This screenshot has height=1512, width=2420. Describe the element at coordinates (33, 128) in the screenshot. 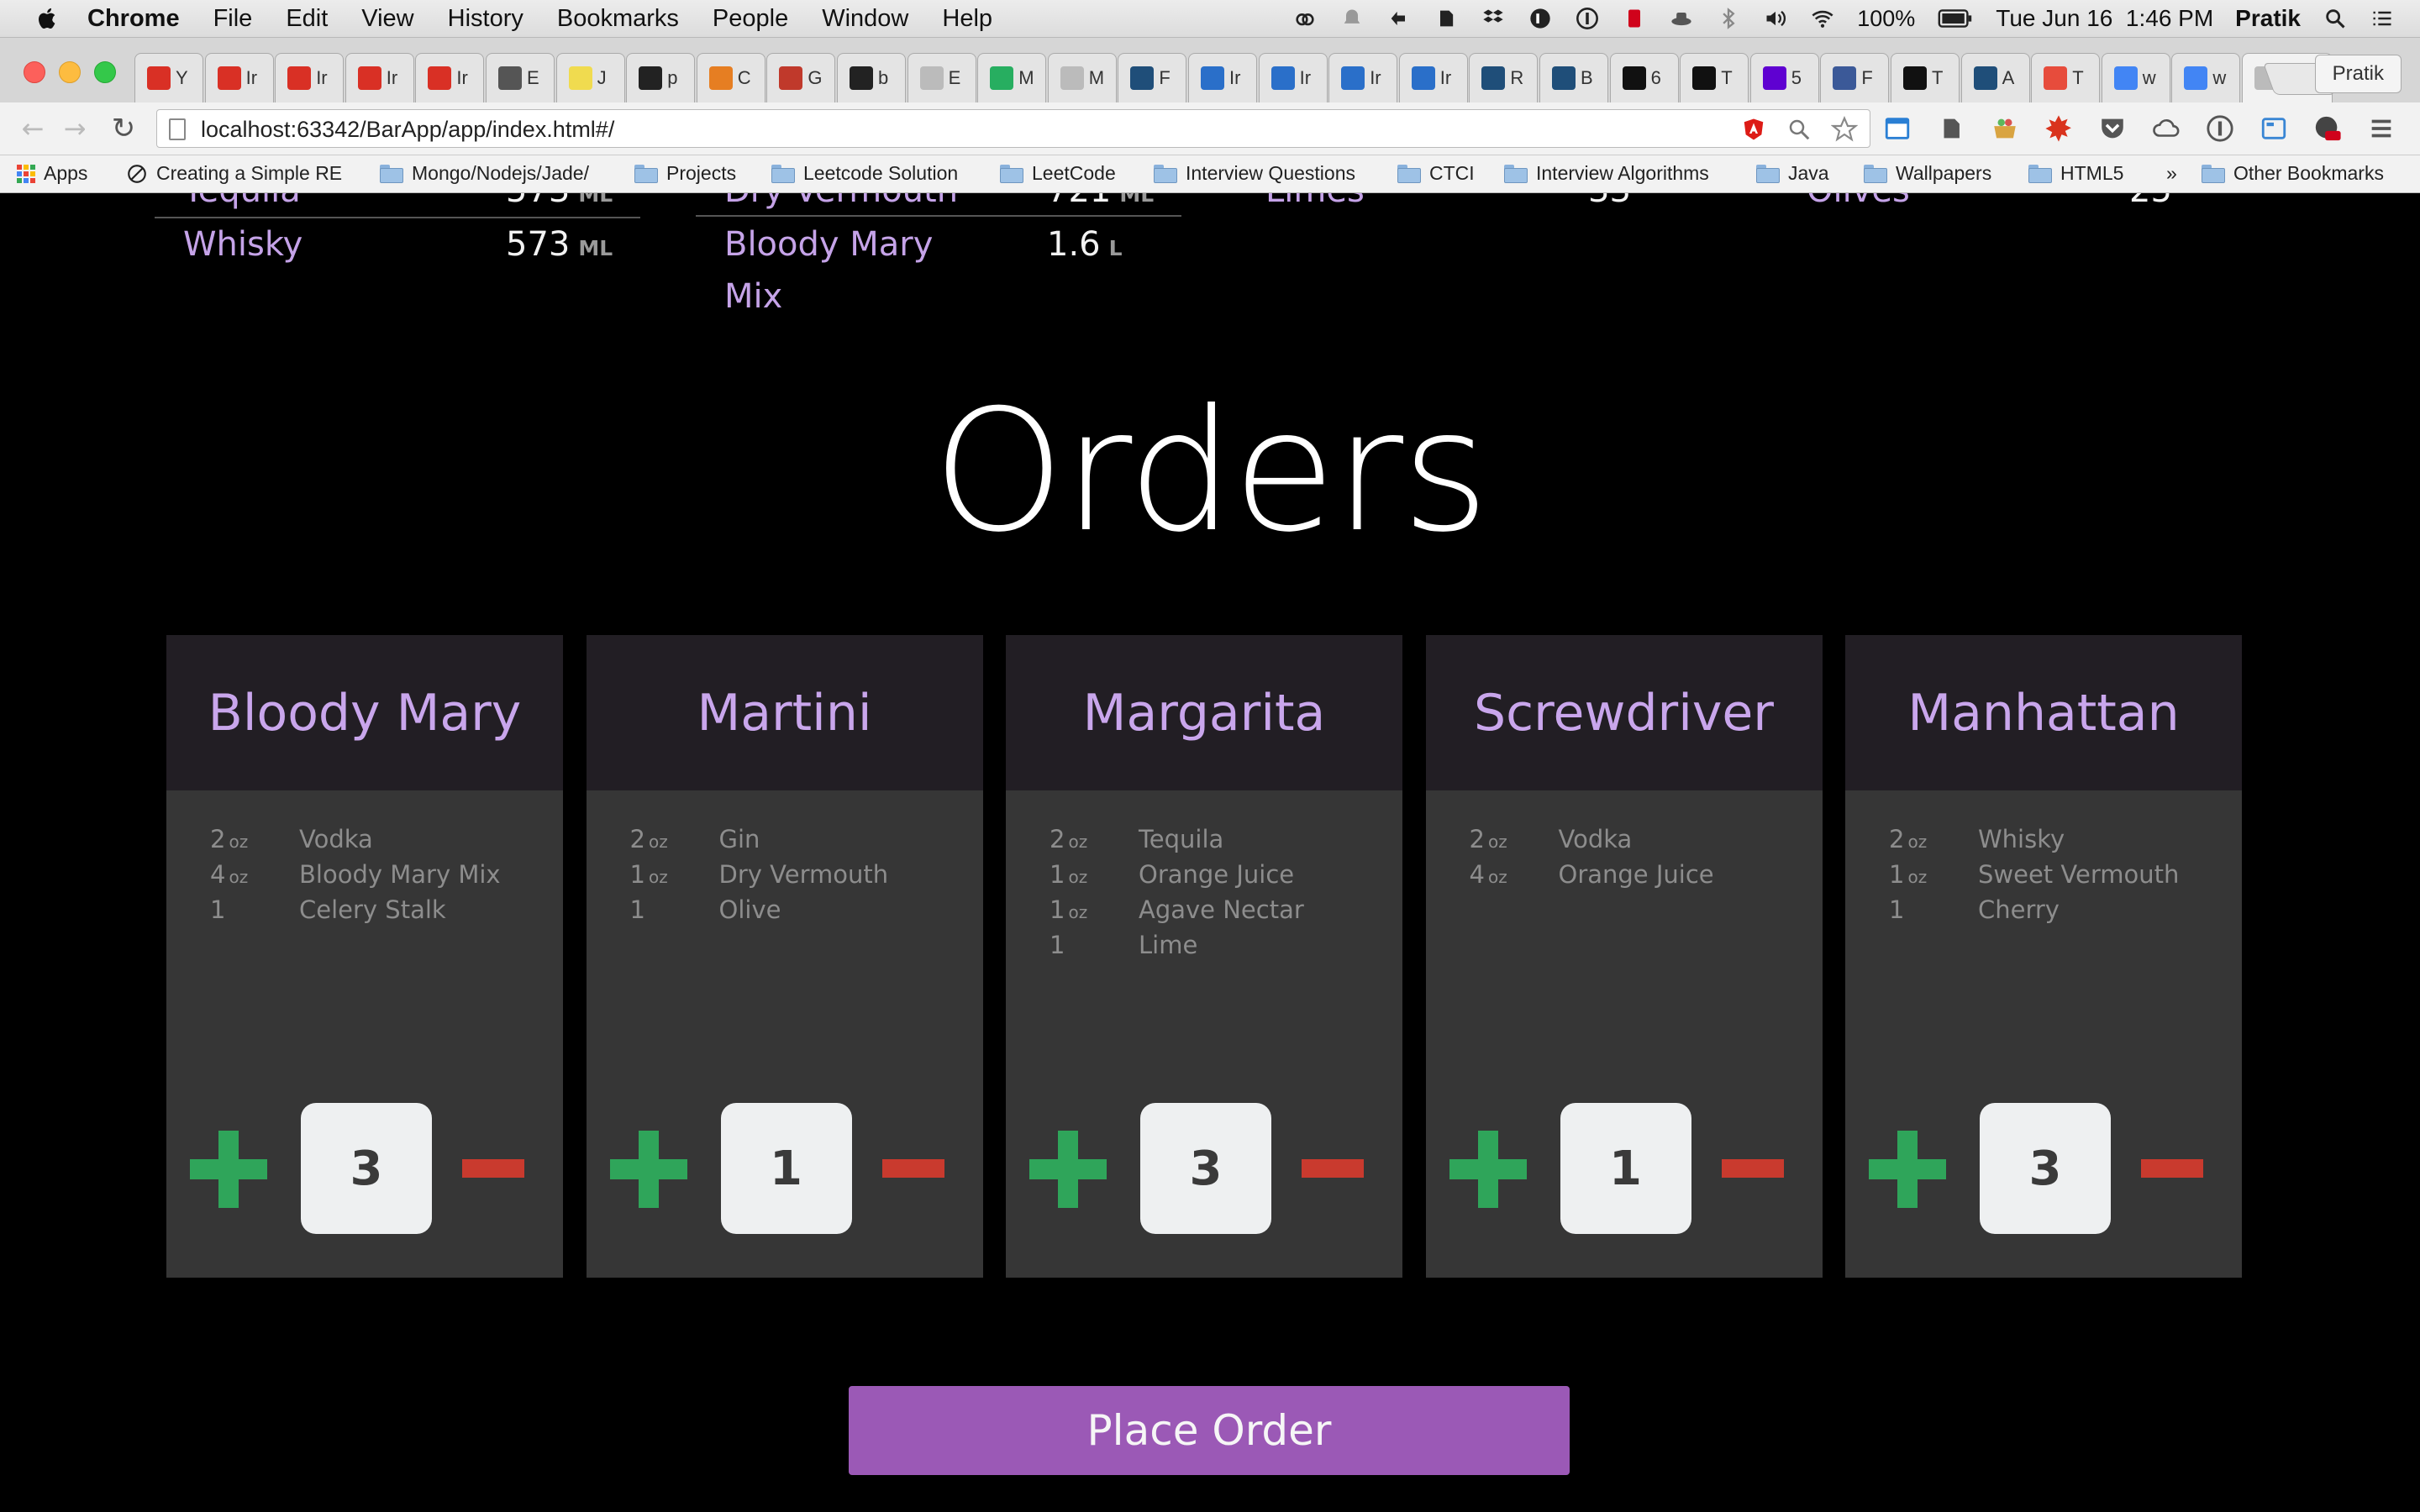

I see `back-arrow-icon: ←` at that location.